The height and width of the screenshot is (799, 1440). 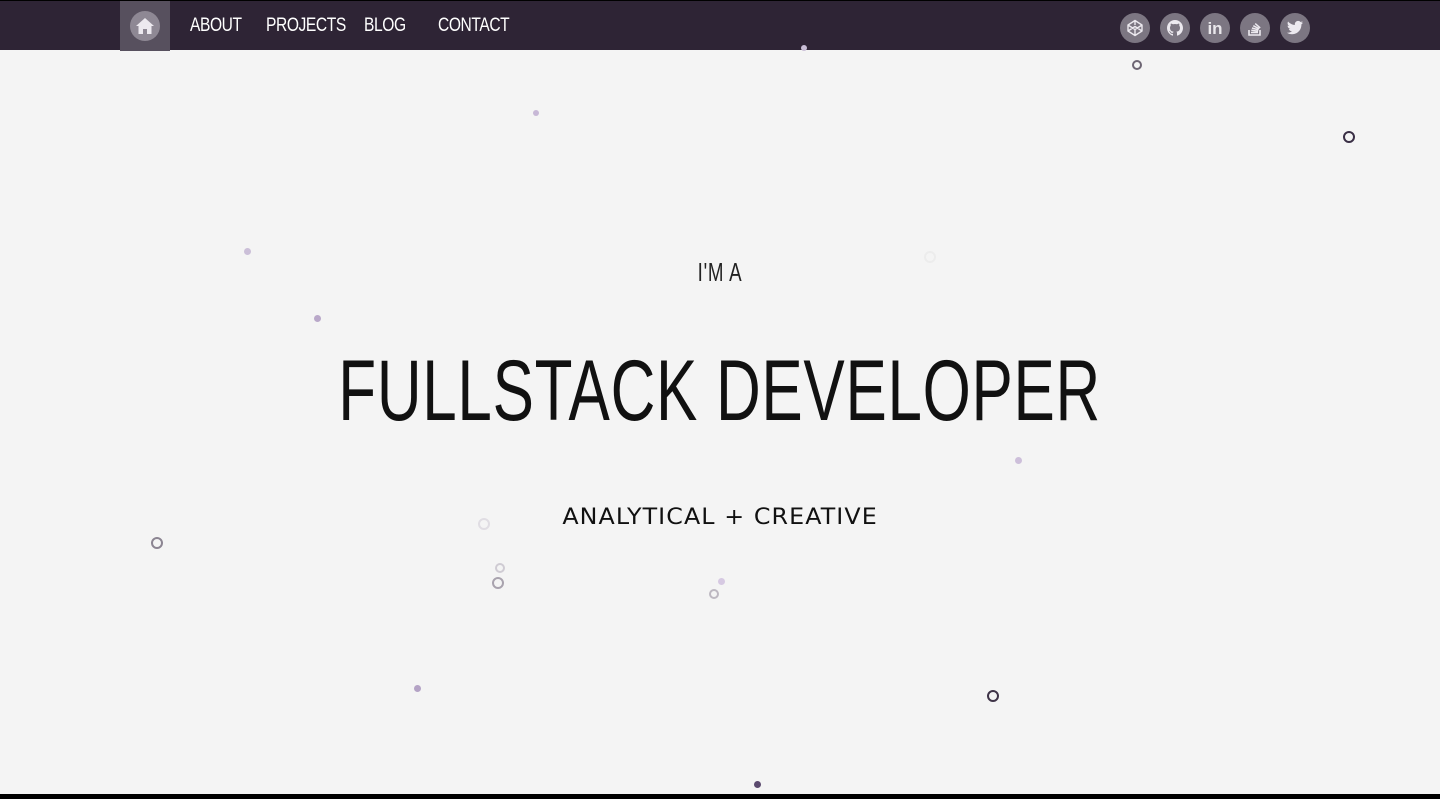 I want to click on github-link, so click(x=1175, y=28).